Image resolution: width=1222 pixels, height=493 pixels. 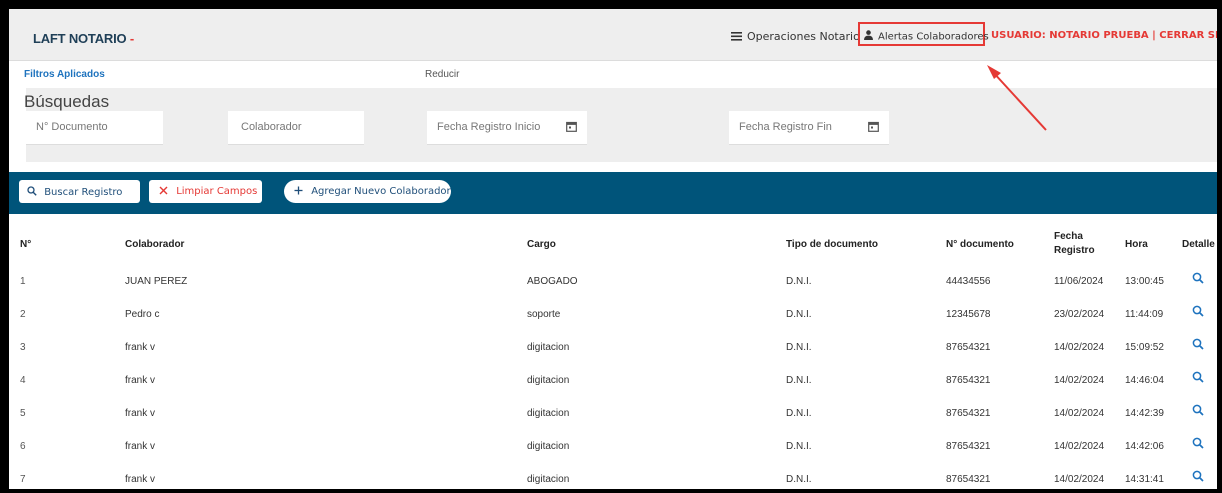 I want to click on nav-alertas-colaboradores: Alertas Colaboradores, so click(x=926, y=36).